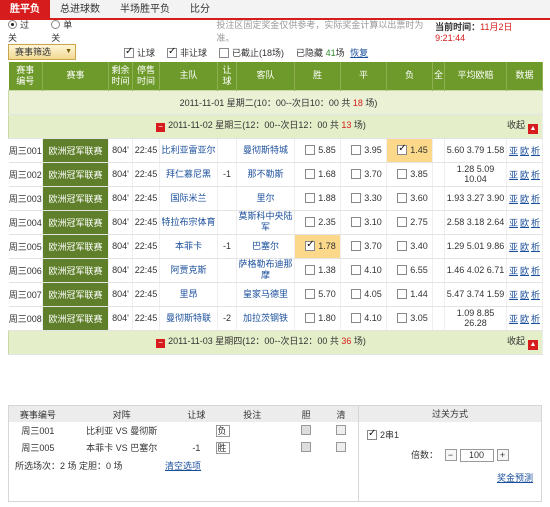 This screenshot has width=550, height=507. Describe the element at coordinates (409, 246) in the screenshot. I see `odds-lose-cell: 3.40` at that location.